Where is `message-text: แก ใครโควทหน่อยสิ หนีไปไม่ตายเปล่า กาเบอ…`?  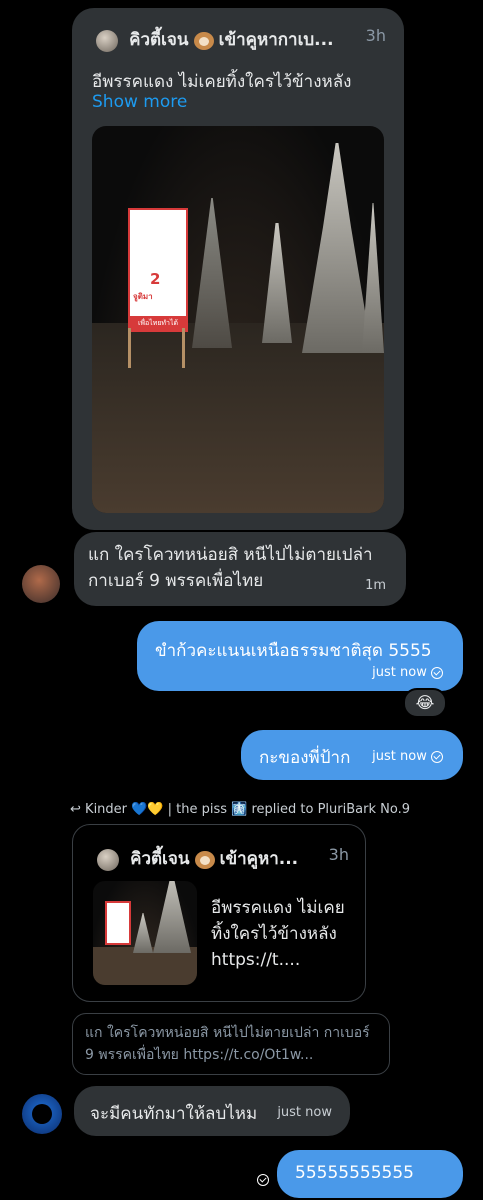
message-text: แก ใครโควทหน่อยสิ หนีไปไม่ตายเปล่า กาเบอ… is located at coordinates (230, 568).